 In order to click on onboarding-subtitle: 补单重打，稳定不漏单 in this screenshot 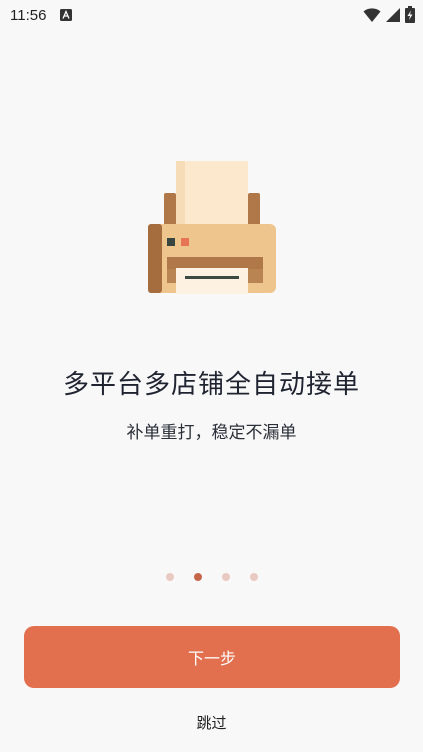, I will do `click(211, 433)`.